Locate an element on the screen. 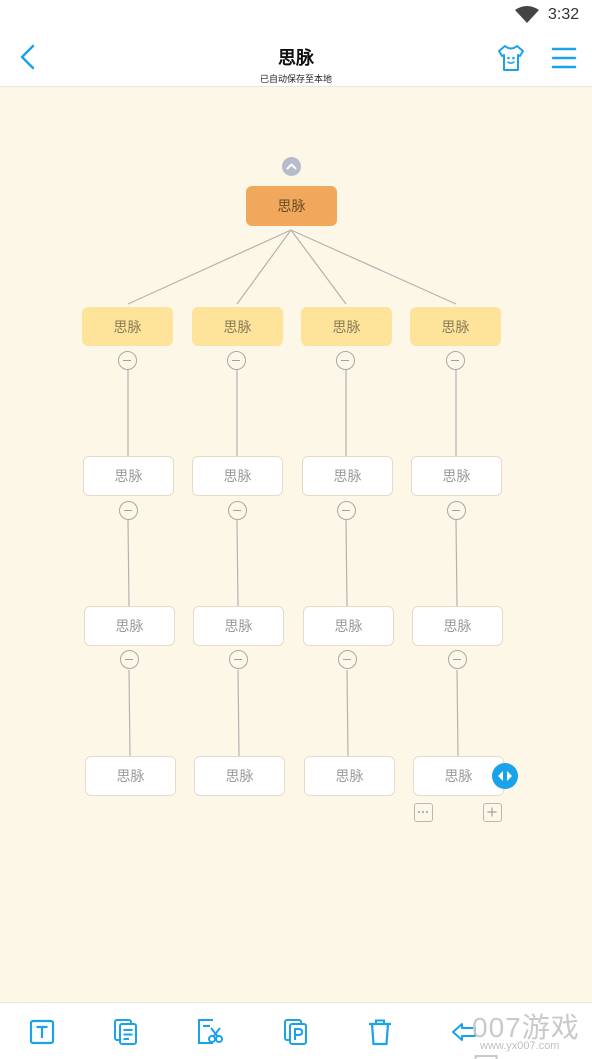 This screenshot has height=1059, width=592. shirt-icon is located at coordinates (511, 58).